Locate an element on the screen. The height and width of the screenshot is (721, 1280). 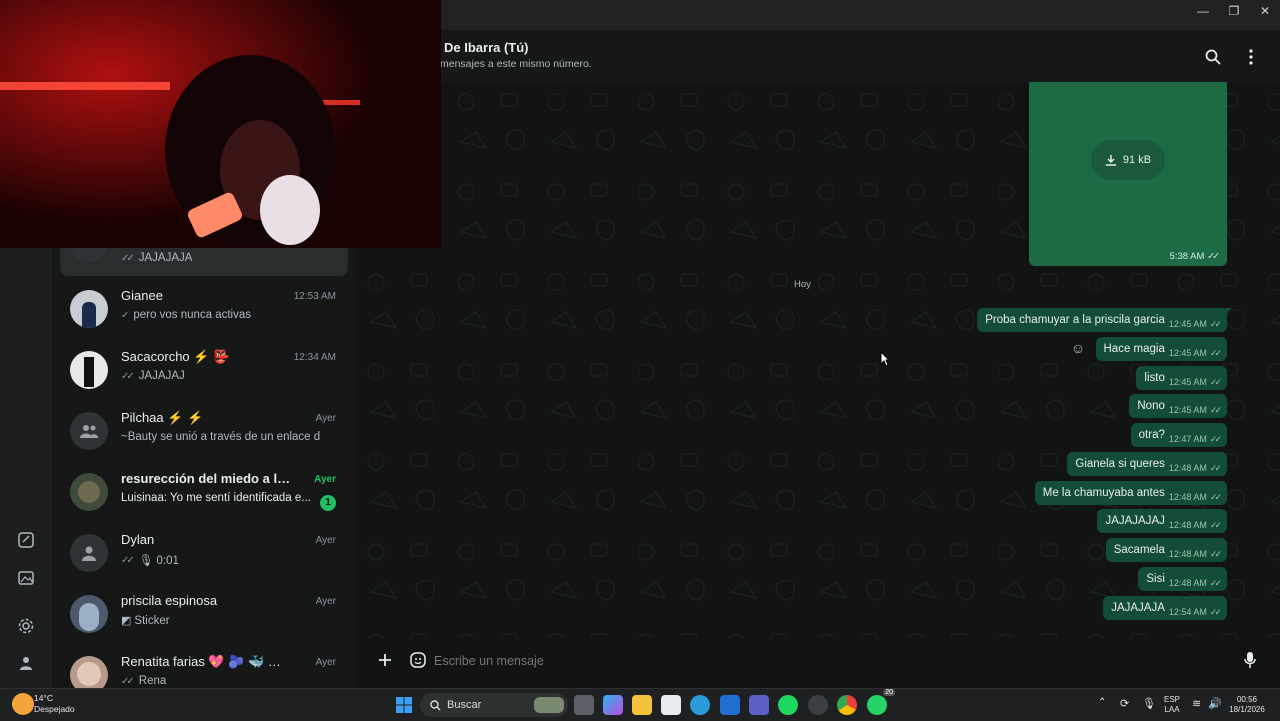
outgoing-message: JAJAJAJA 12:54 AM ✓✓ is located at coordinates (1165, 608).